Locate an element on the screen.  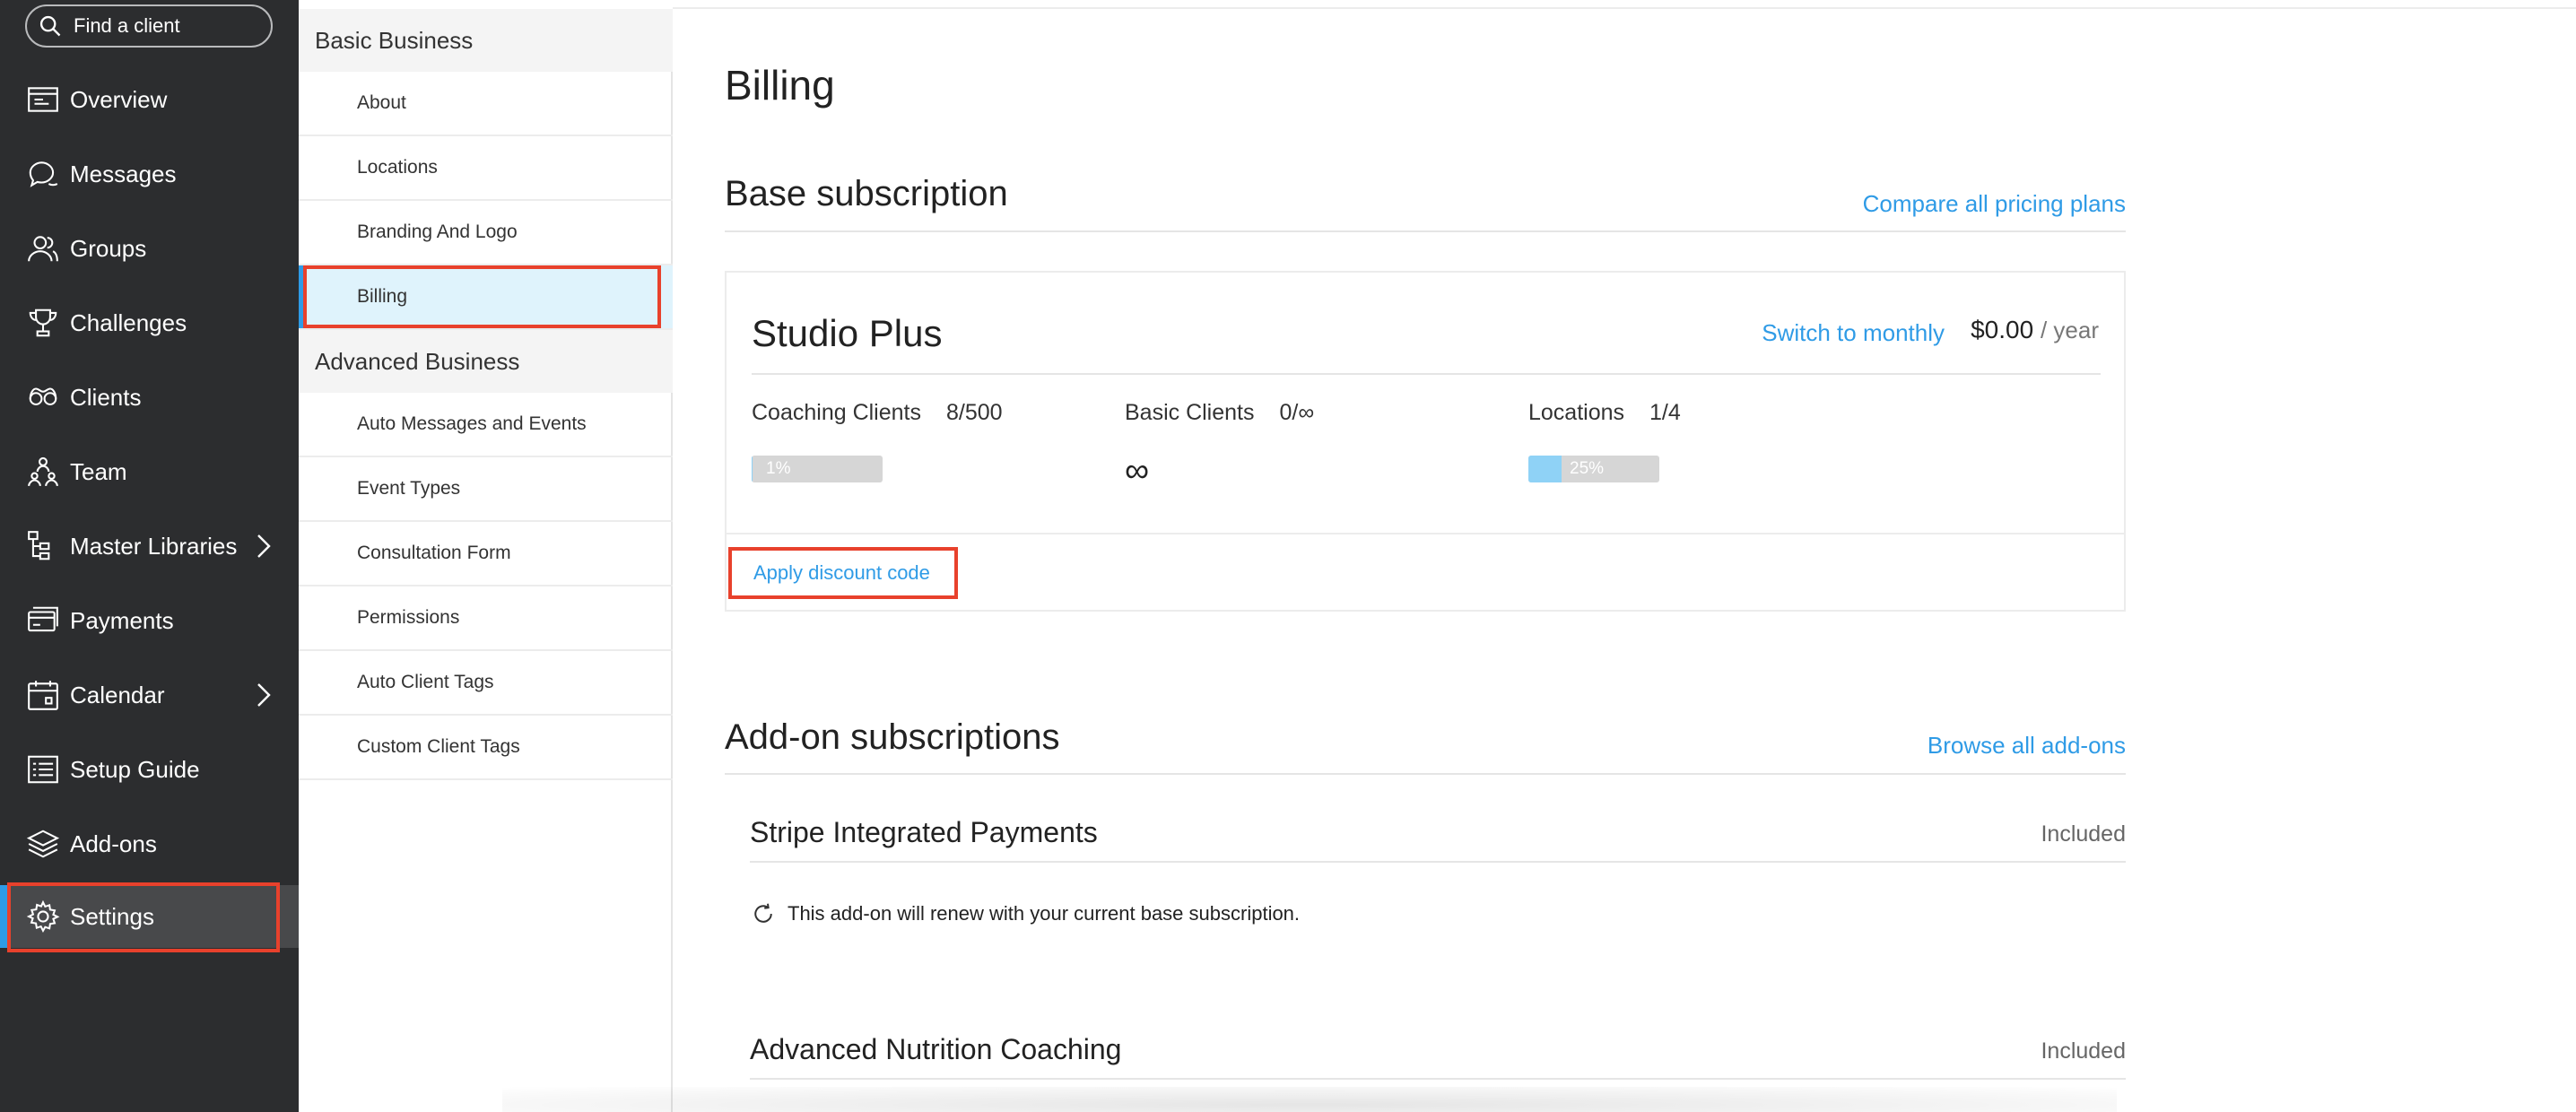
sidebar-item-label: Team is located at coordinates (98, 471).